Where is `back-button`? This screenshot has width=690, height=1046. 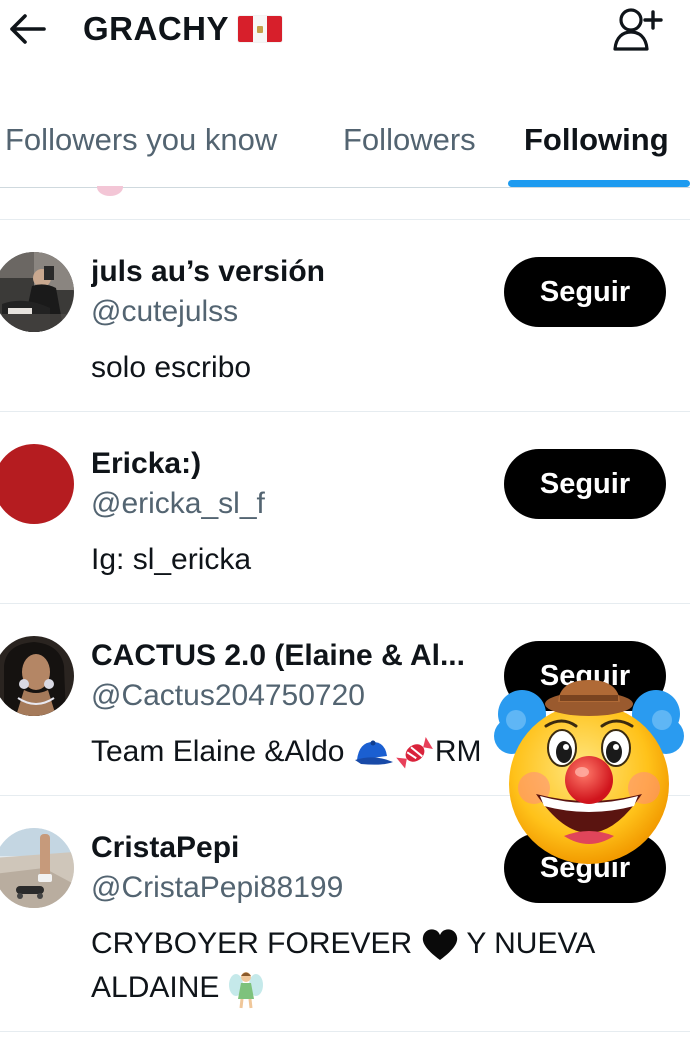
back-button is located at coordinates (27, 29).